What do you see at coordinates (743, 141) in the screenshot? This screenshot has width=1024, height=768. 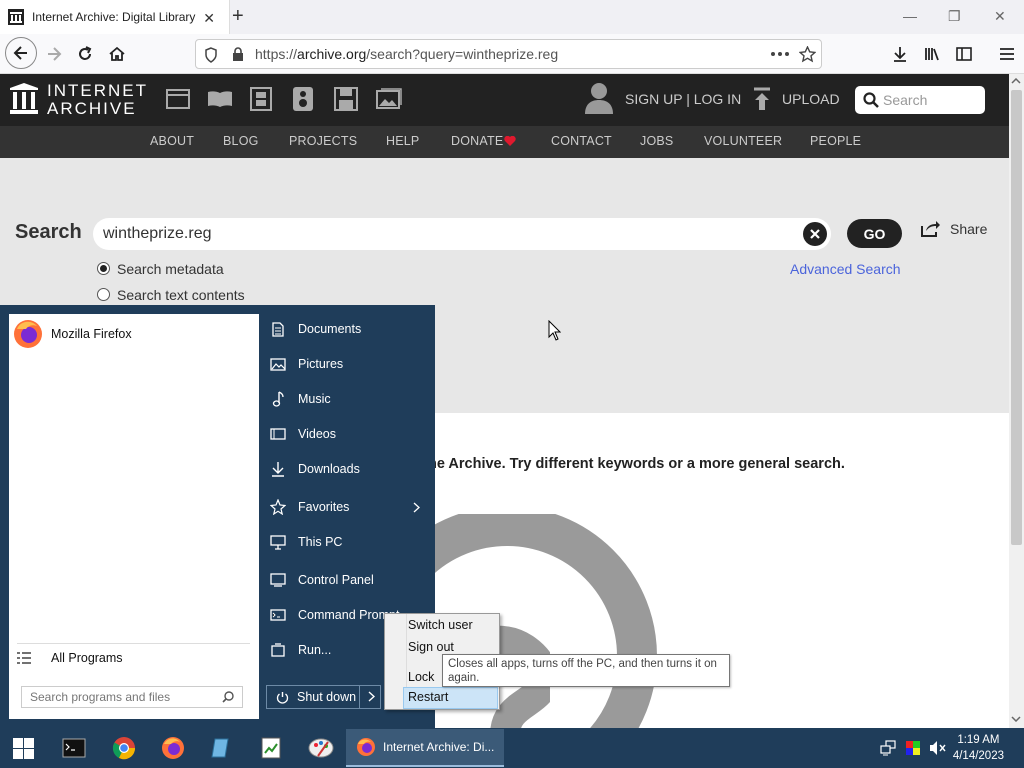 I see `nav-volunteer: VOLUNTEER` at bounding box center [743, 141].